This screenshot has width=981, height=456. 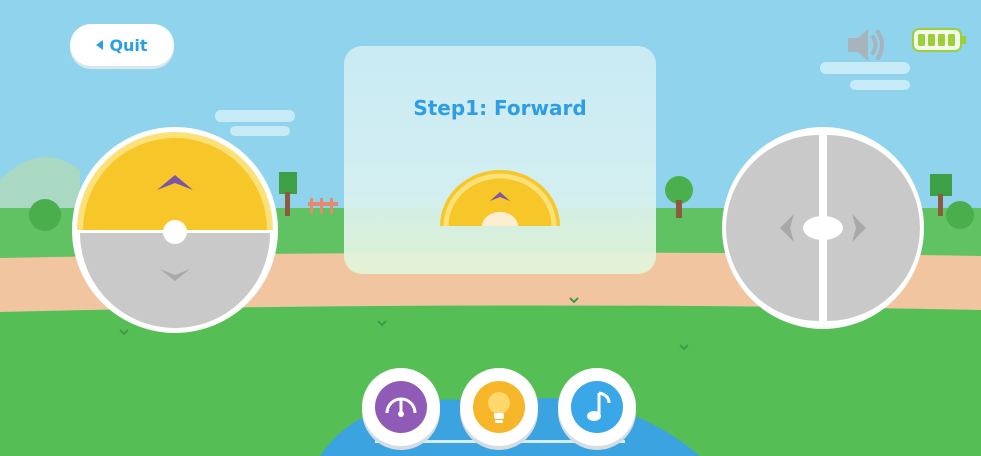 What do you see at coordinates (100, 45) in the screenshot?
I see `back-arrow-icon` at bounding box center [100, 45].